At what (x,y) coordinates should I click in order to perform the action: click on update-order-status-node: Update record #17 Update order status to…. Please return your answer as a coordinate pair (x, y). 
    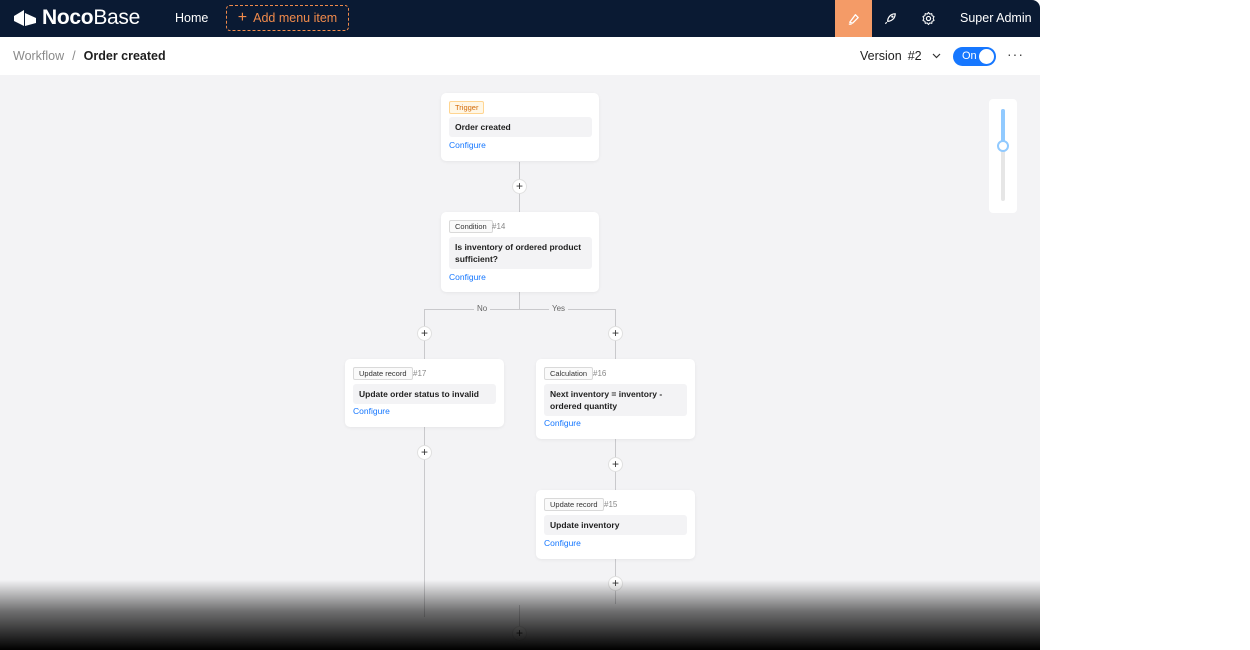
    Looking at the image, I should click on (424, 393).